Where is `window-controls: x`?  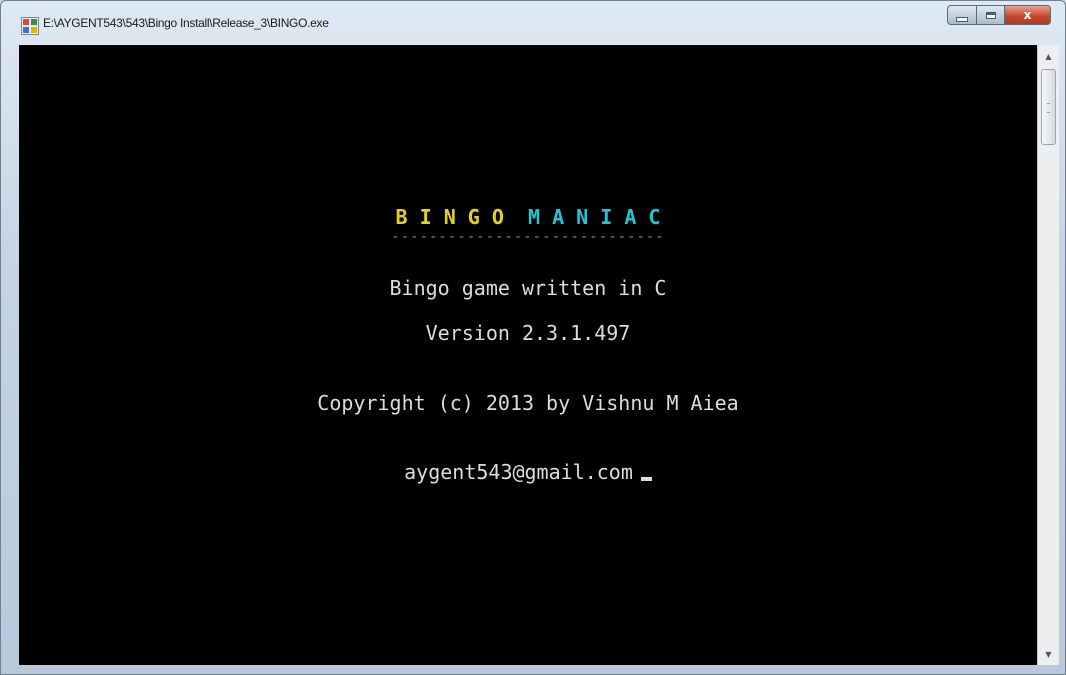
window-controls: x is located at coordinates (999, 15).